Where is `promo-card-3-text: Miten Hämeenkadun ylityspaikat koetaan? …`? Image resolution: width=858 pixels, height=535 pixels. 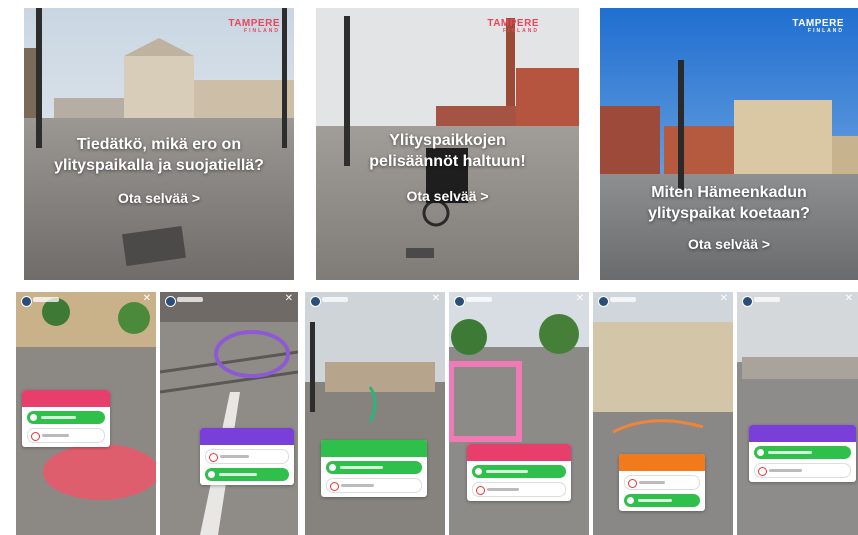
promo-card-3-text: Miten Hämeenkadun ylityspaikat koetaan? … is located at coordinates (729, 217).